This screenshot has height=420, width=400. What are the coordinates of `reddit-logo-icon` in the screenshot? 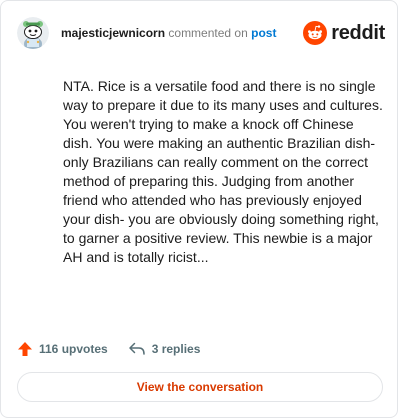 It's located at (315, 33).